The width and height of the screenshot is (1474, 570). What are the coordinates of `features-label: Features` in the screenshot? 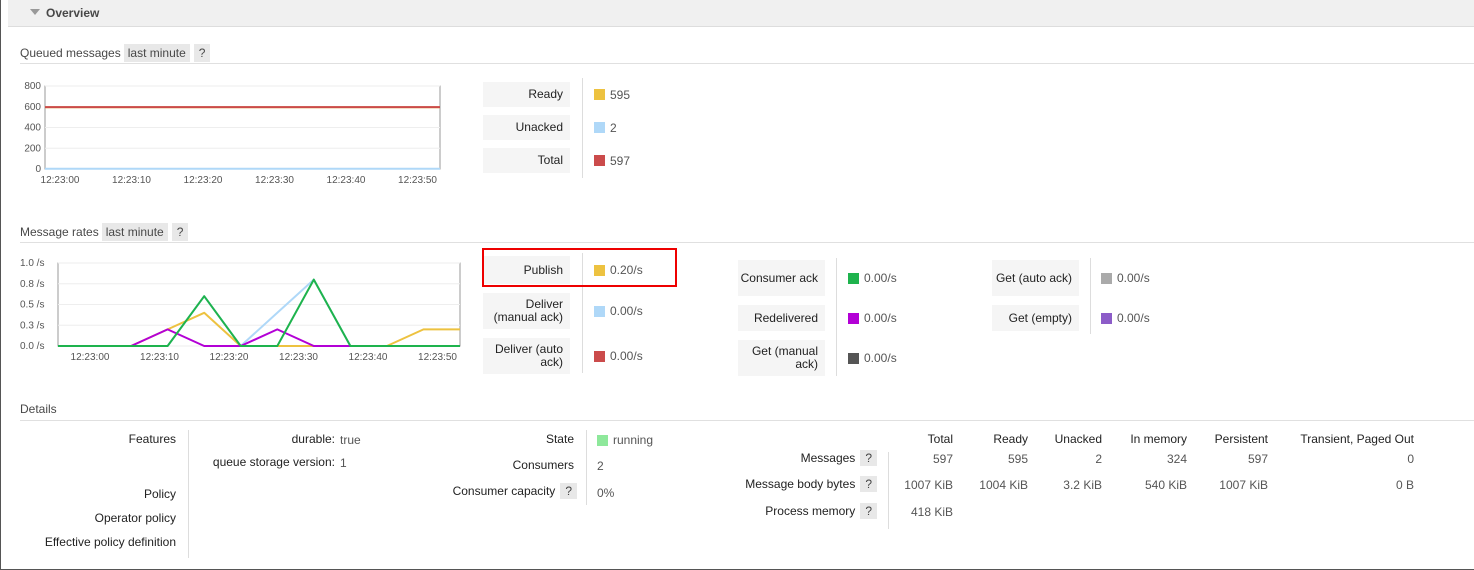 It's located at (152, 439).